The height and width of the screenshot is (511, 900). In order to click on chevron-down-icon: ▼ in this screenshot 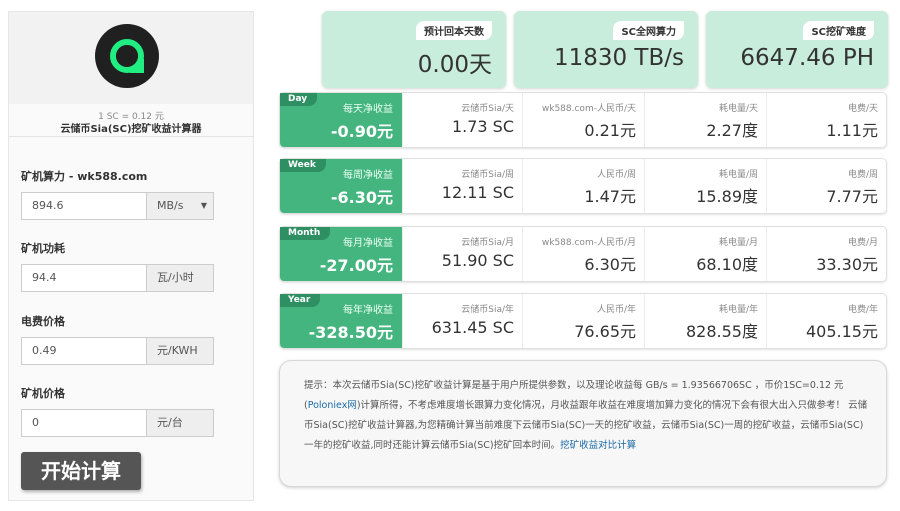, I will do `click(203, 205)`.